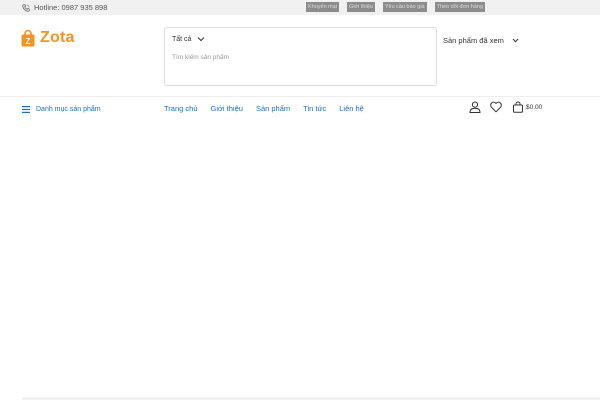 This screenshot has width=600, height=400. I want to click on nav-item-about: Giới thiệu, so click(227, 109).